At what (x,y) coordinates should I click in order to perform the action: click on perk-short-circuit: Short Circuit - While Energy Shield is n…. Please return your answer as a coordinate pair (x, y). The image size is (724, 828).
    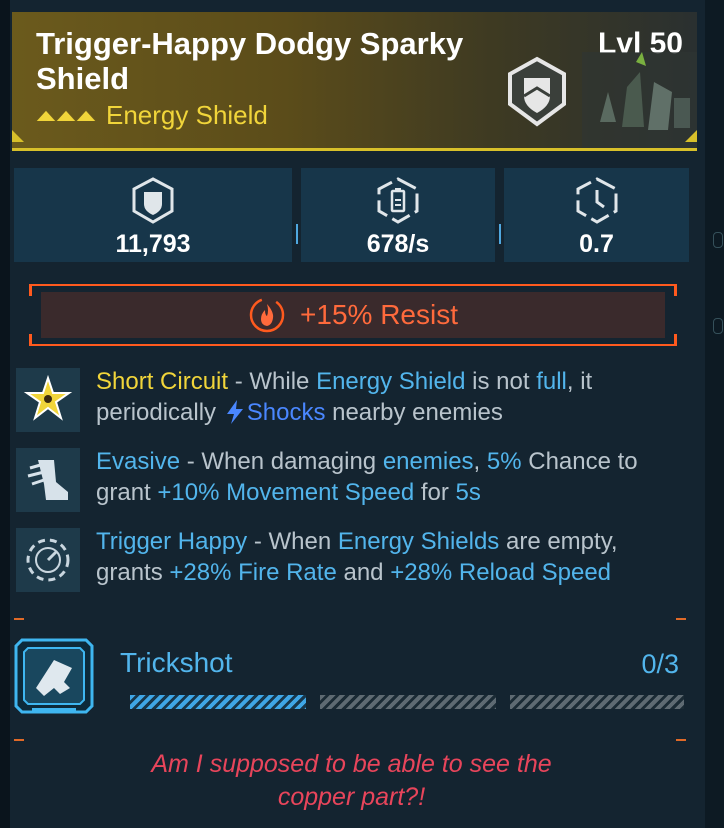
    Looking at the image, I should click on (351, 399).